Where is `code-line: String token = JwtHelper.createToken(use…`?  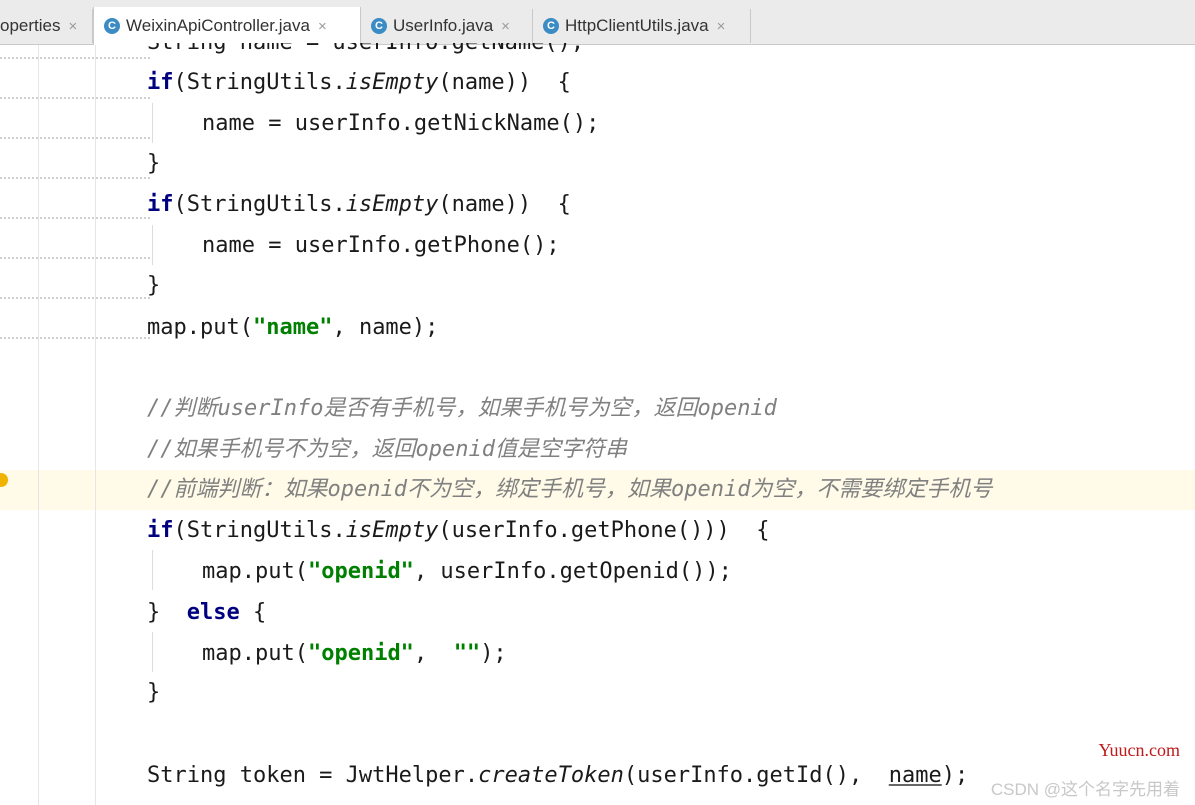
code-line: String token = JwtHelper.createToken(use… is located at coordinates (557, 776).